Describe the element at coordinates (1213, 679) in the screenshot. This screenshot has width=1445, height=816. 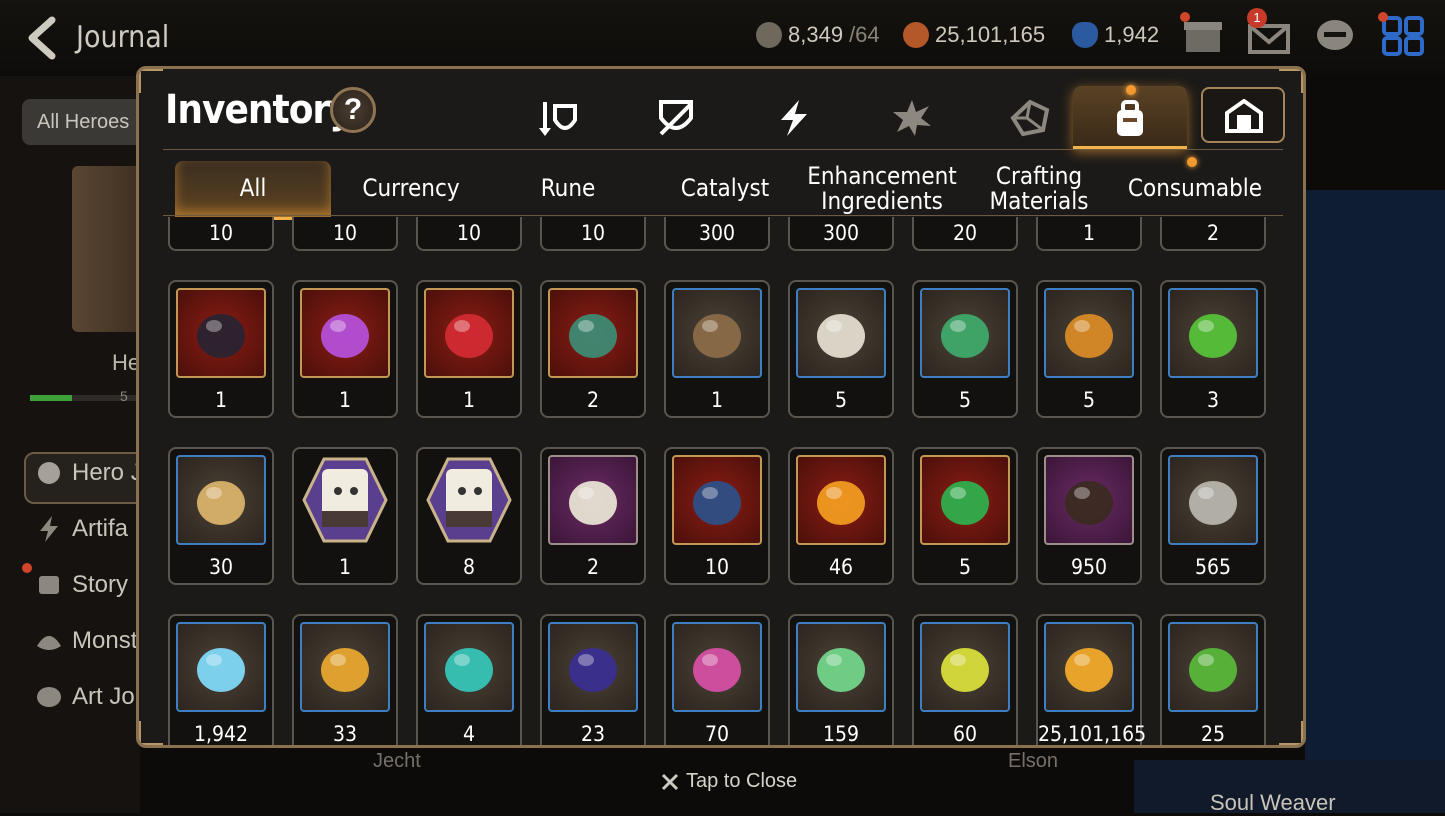
I see `inventory-slot: 25` at that location.